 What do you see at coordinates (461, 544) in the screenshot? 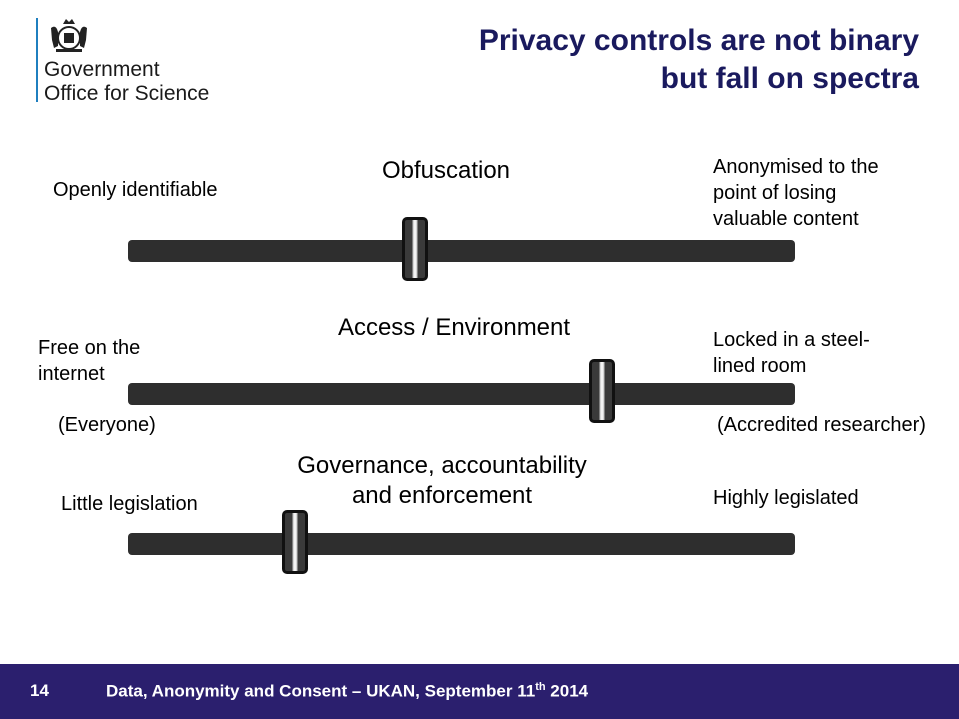
I see `governance-track` at bounding box center [461, 544].